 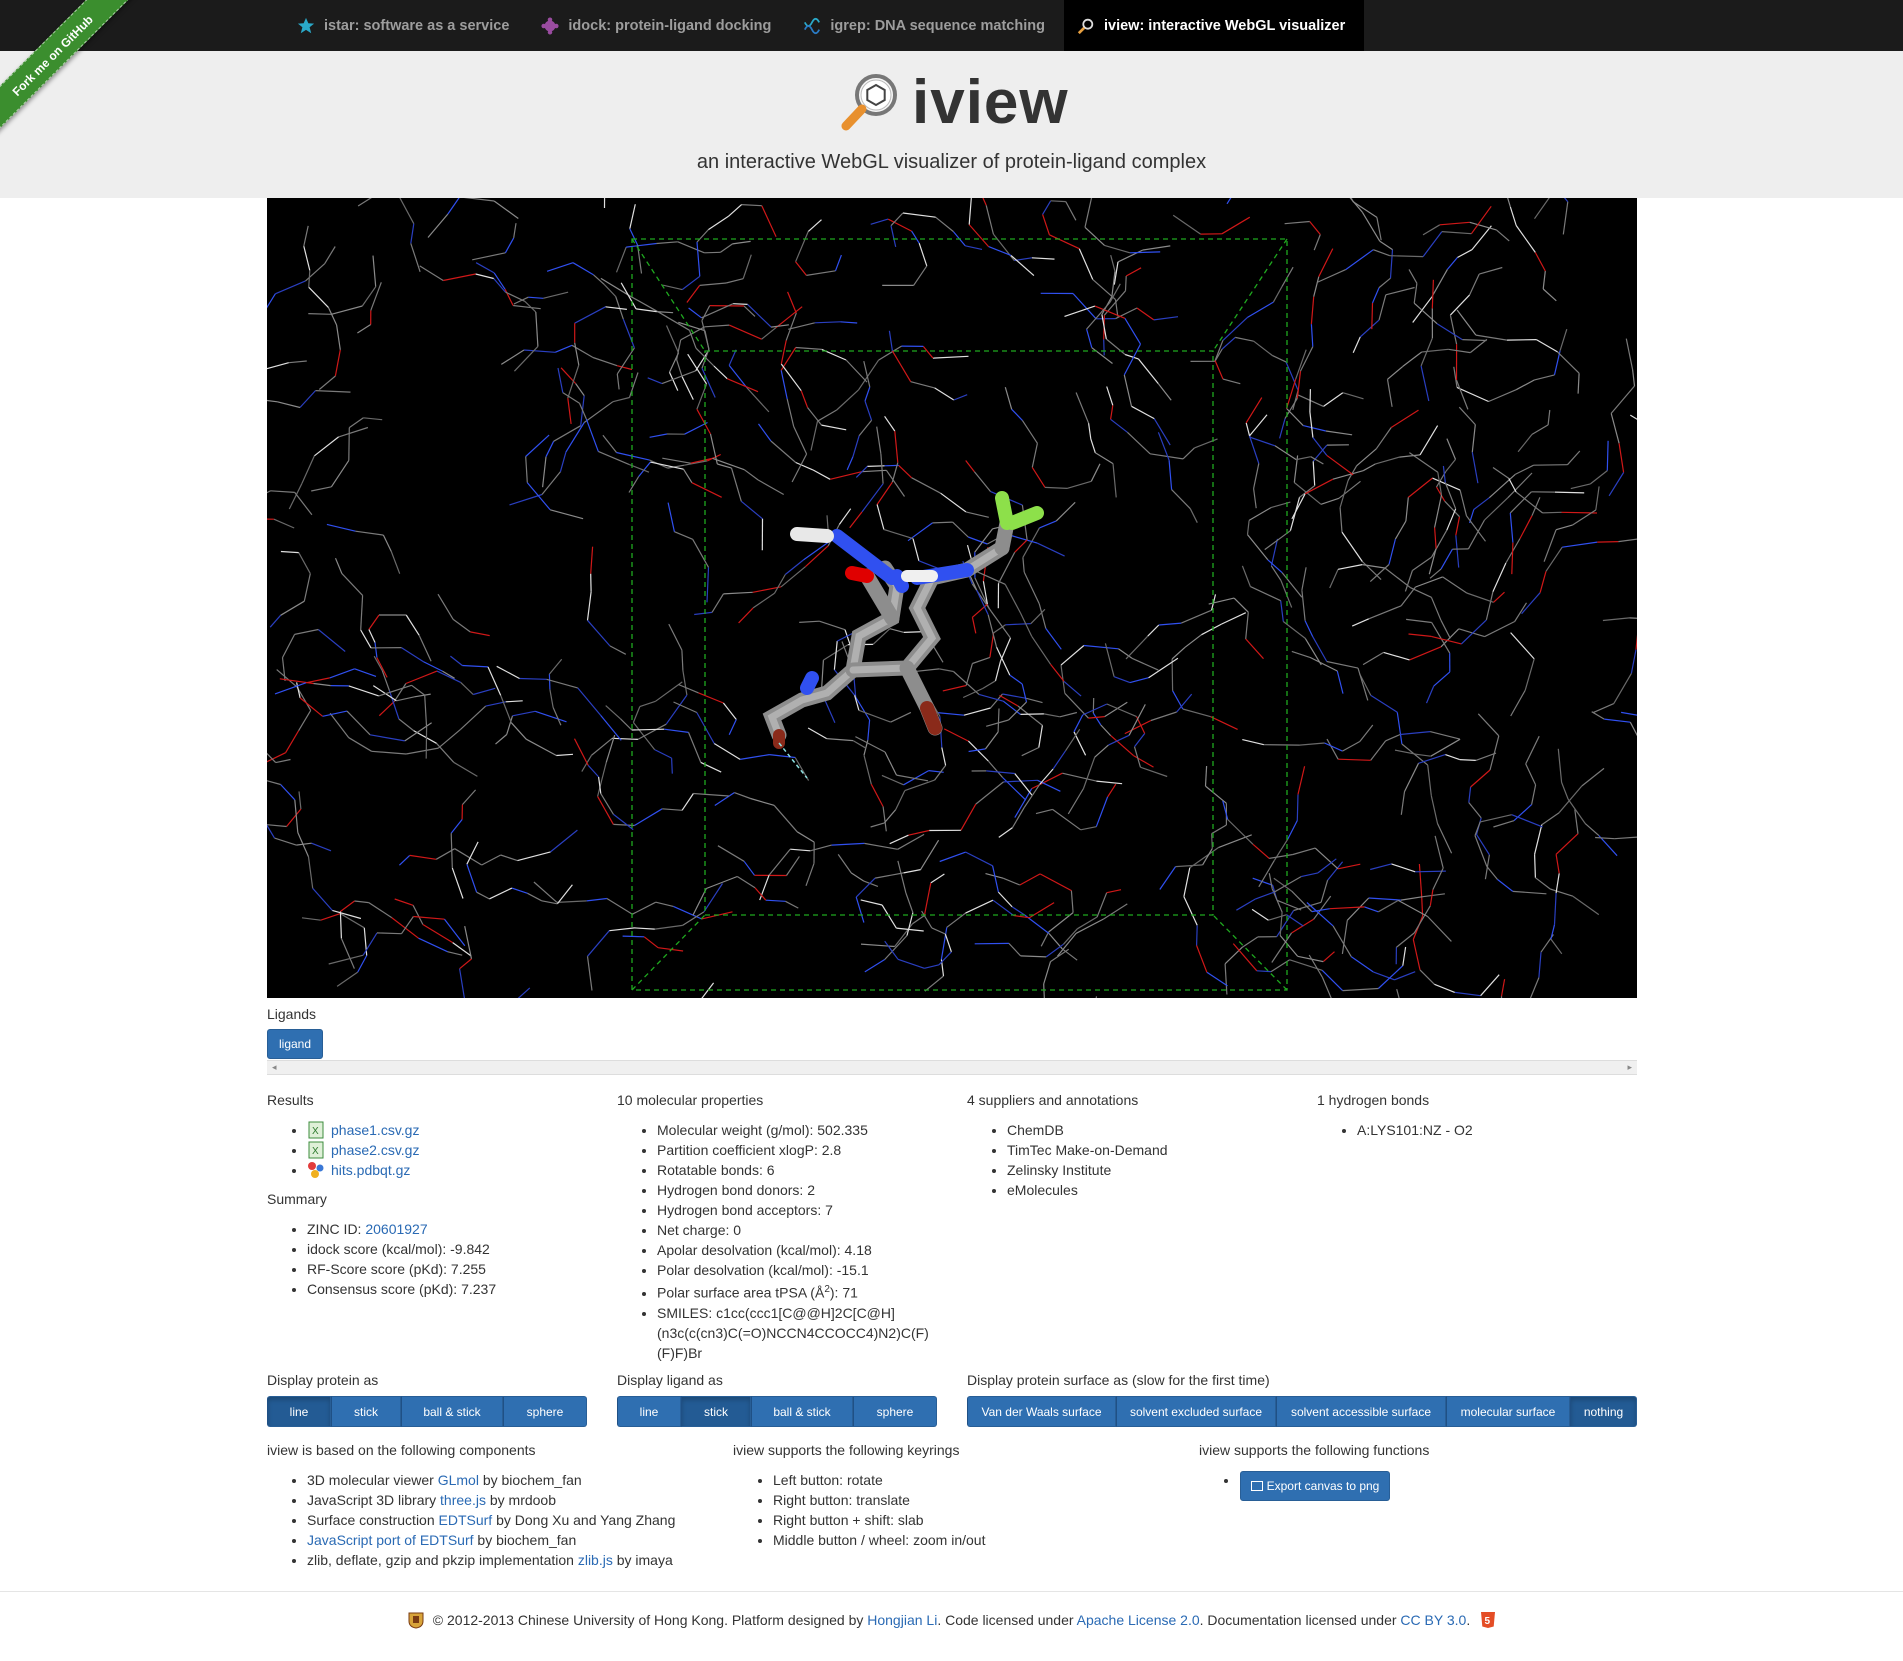 What do you see at coordinates (406, 25) in the screenshot?
I see `tab-istar: istar: software as a service` at bounding box center [406, 25].